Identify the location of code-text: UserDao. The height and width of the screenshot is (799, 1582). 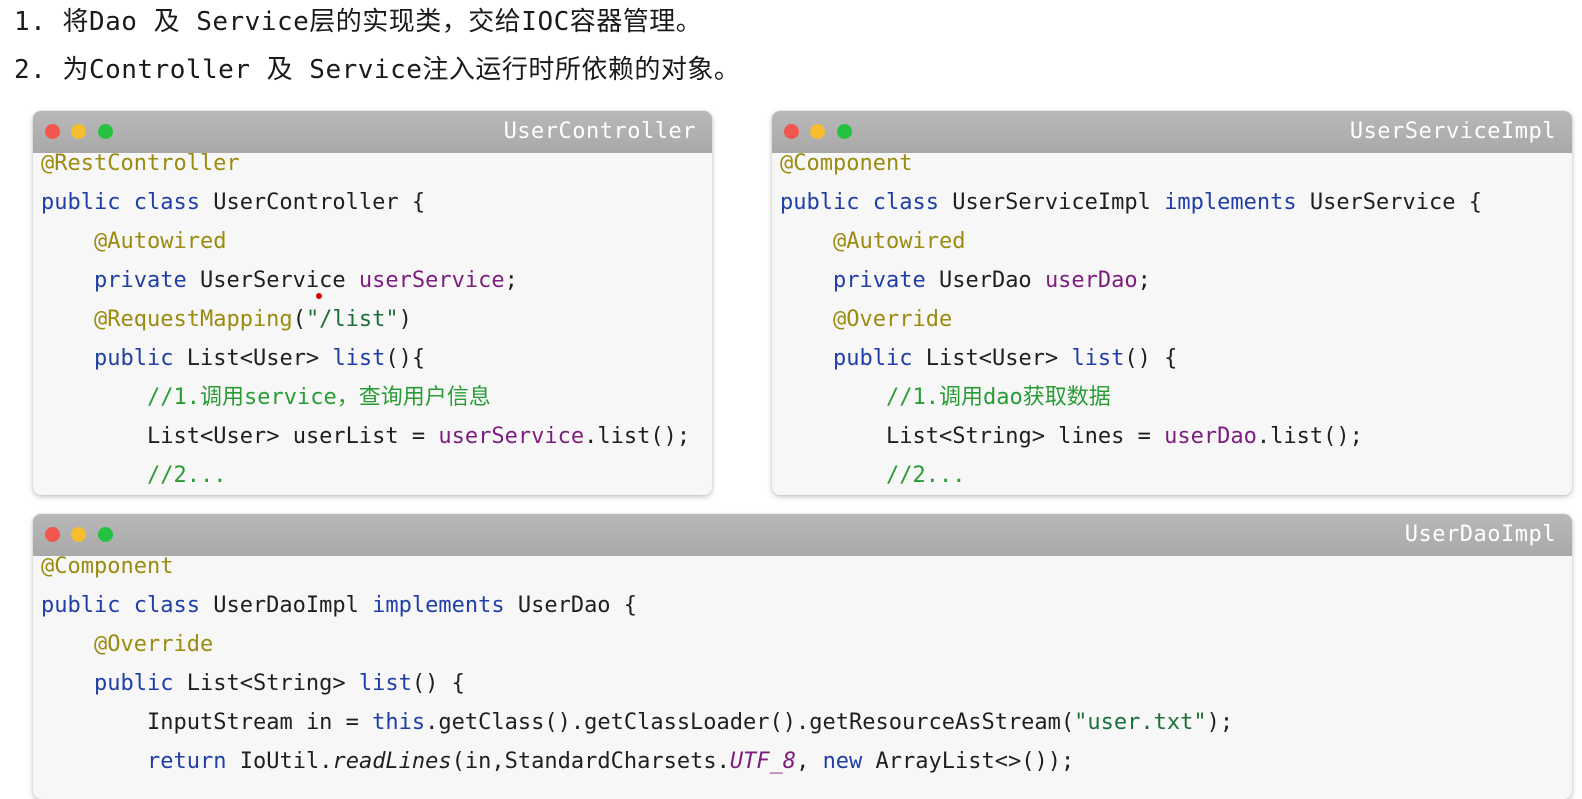
(985, 280).